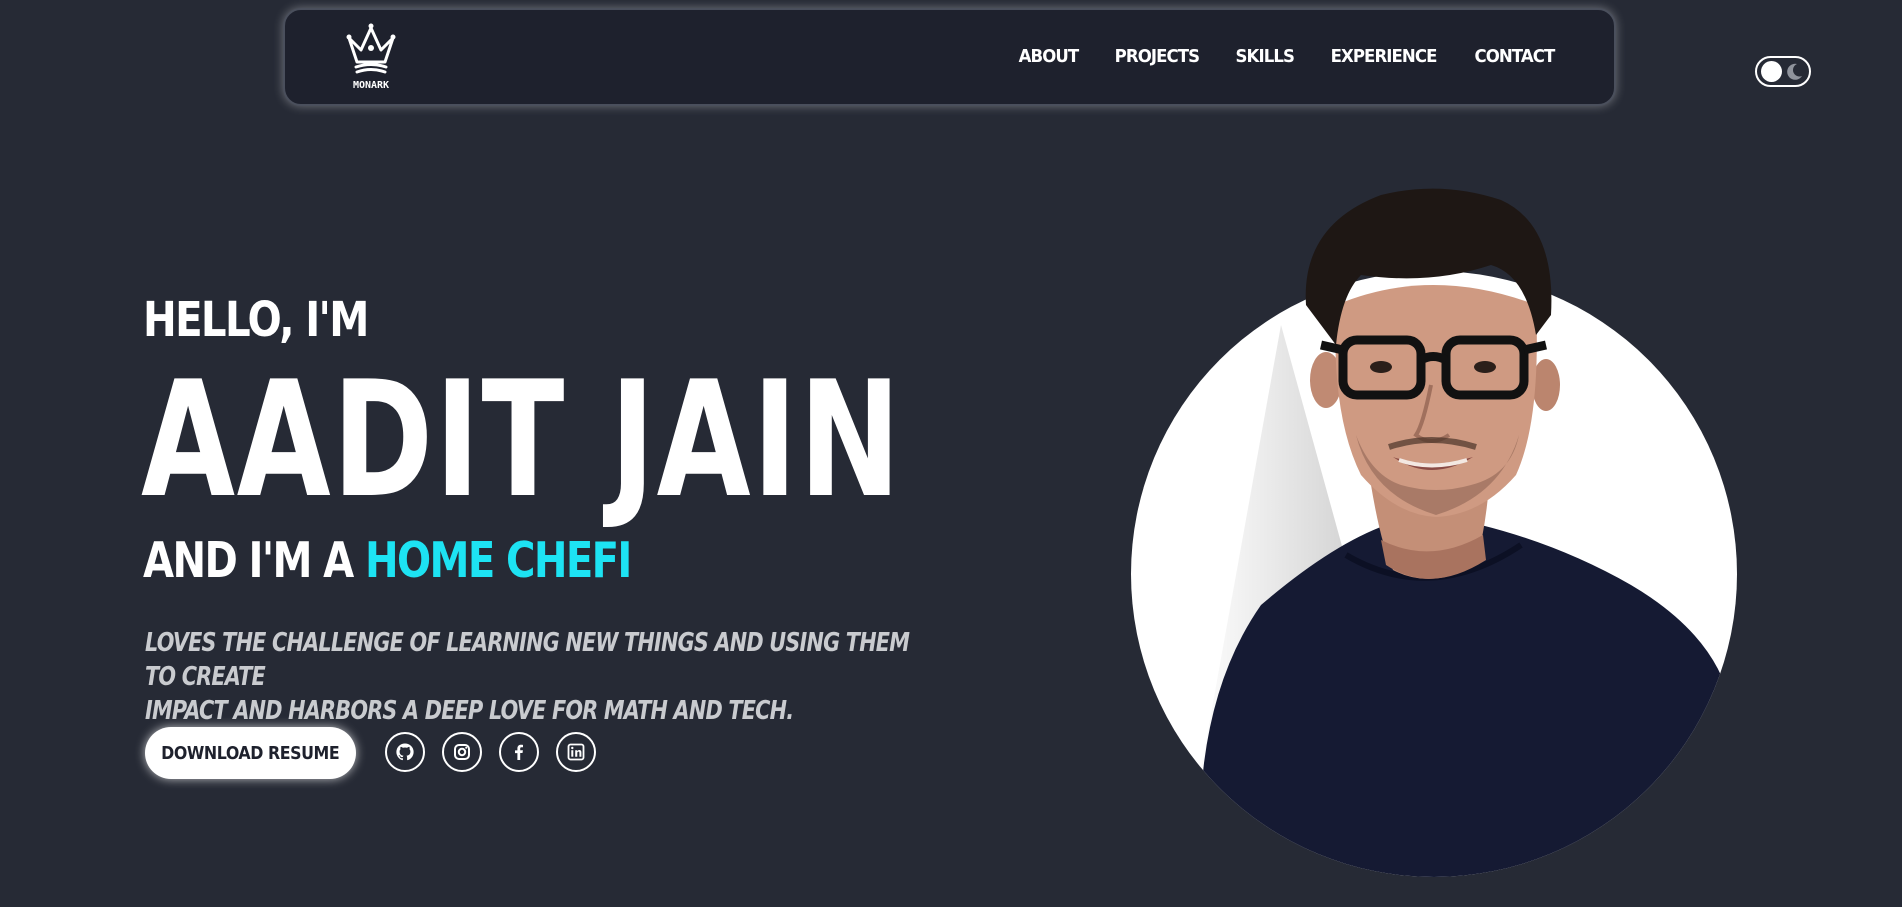 Image resolution: width=1902 pixels, height=907 pixels. What do you see at coordinates (1783, 71) in the screenshot?
I see `theme-toggle` at bounding box center [1783, 71].